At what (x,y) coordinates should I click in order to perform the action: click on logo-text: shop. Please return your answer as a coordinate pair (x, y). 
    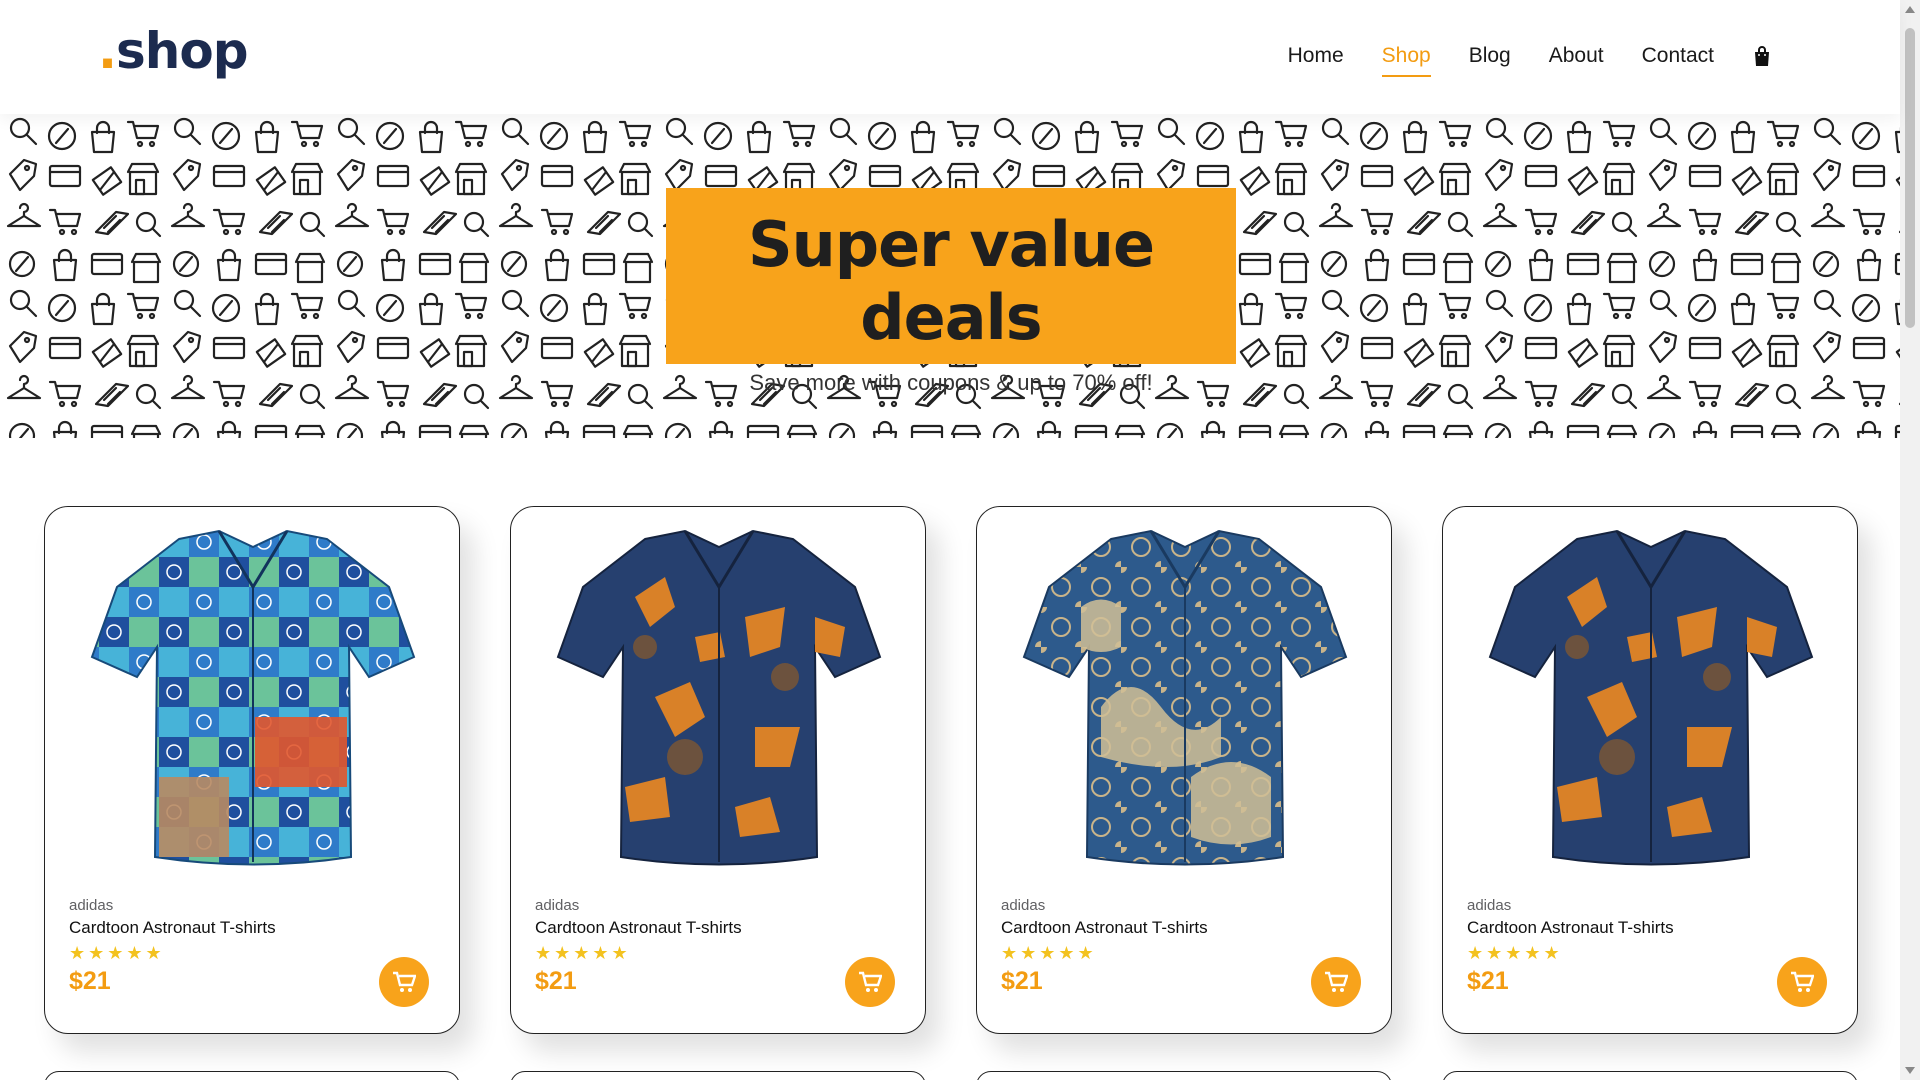
    Looking at the image, I should click on (182, 51).